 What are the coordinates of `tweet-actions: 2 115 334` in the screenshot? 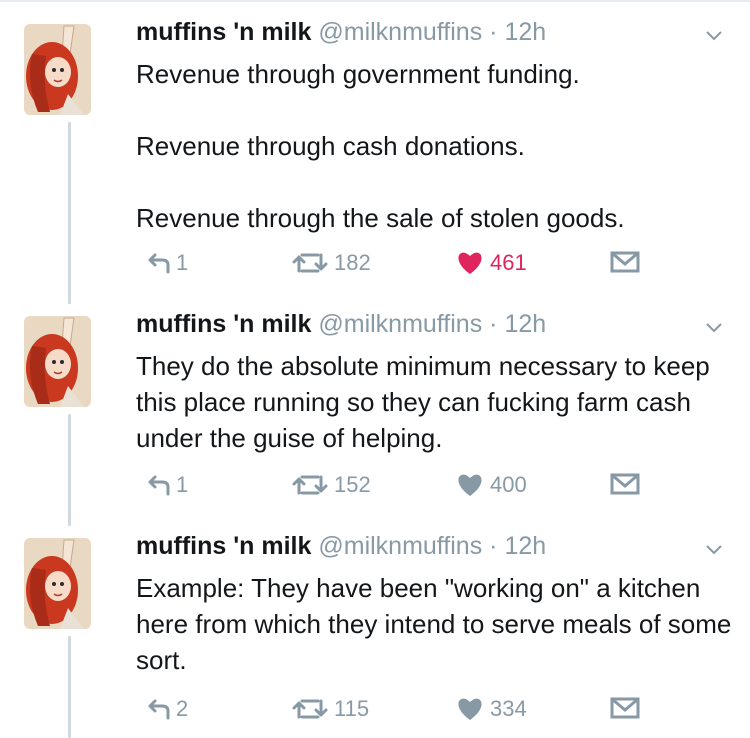 It's located at (402, 712).